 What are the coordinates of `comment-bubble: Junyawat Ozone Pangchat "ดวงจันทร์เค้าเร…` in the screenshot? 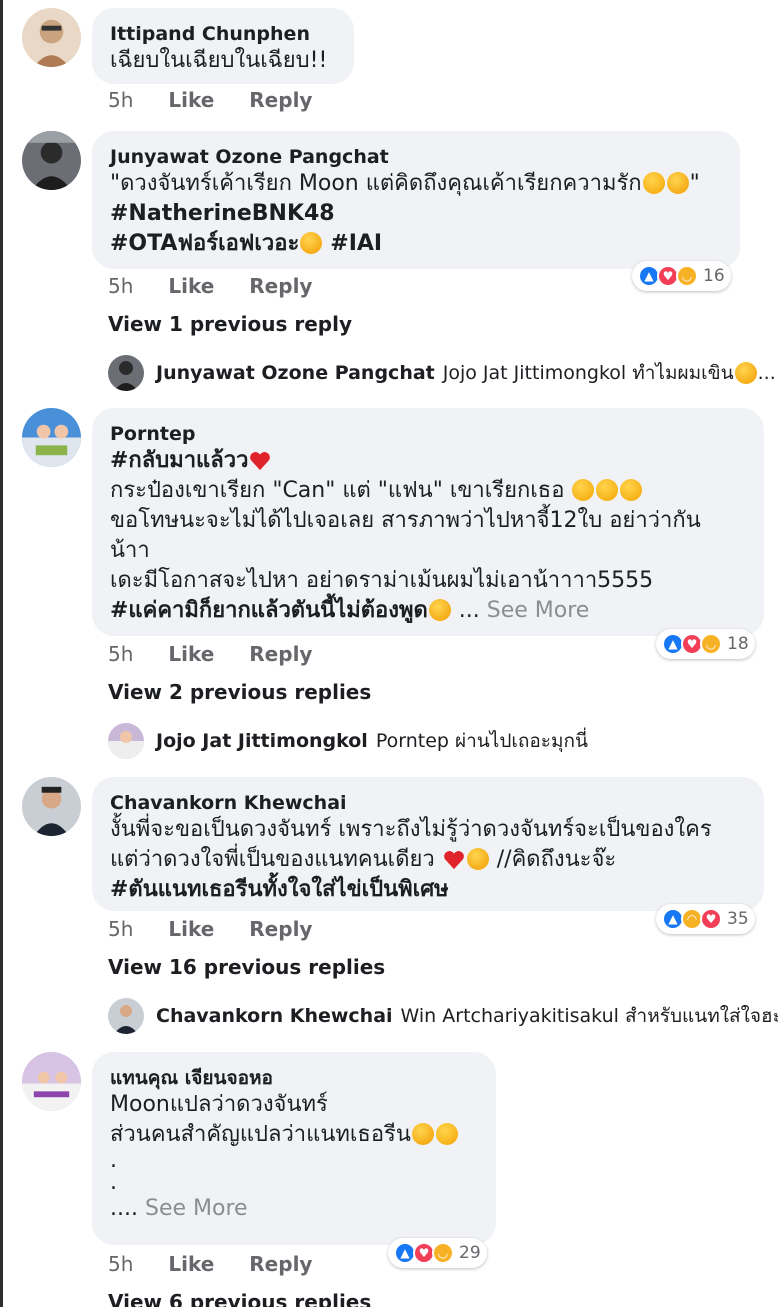 It's located at (416, 200).